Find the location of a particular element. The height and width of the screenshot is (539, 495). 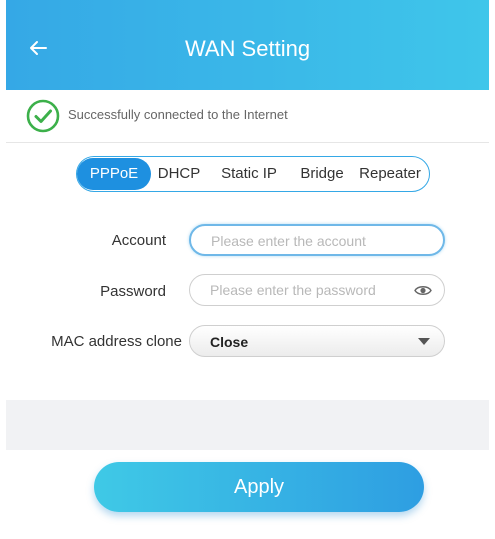

mac-clone-label: MAC address clone is located at coordinates (116, 341).